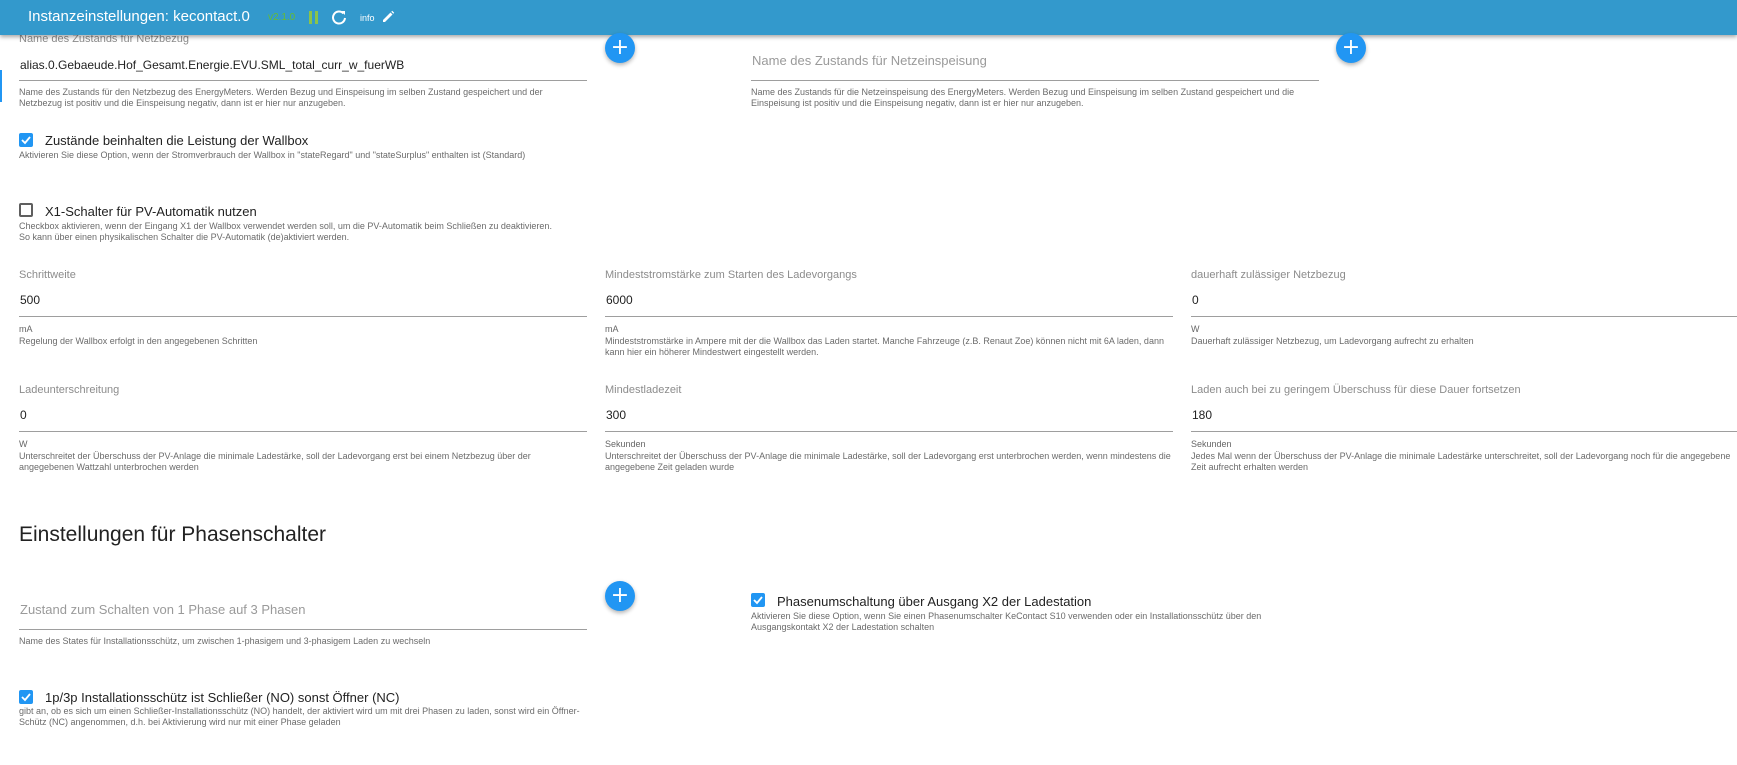  Describe the element at coordinates (151, 211) in the screenshot. I see `x1-switch-label: X1-Schalter für PV-Automatik nutzen` at that location.